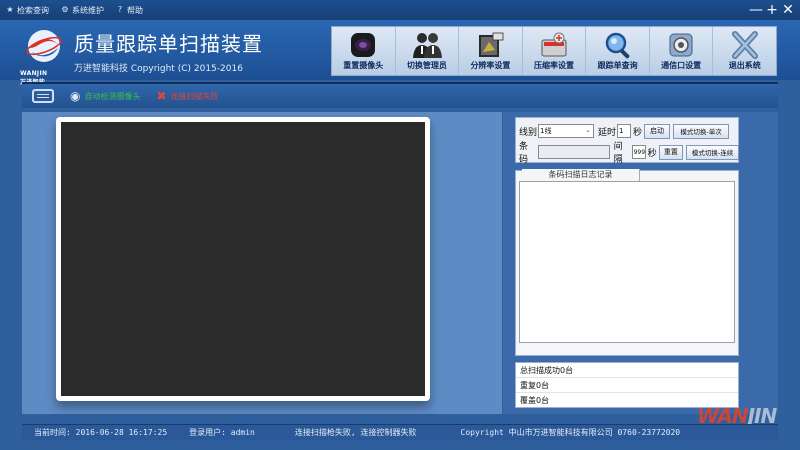 This screenshot has height=450, width=800. What do you see at coordinates (588, 130) in the screenshot?
I see `chevron-down-icon: ⌄` at bounding box center [588, 130].